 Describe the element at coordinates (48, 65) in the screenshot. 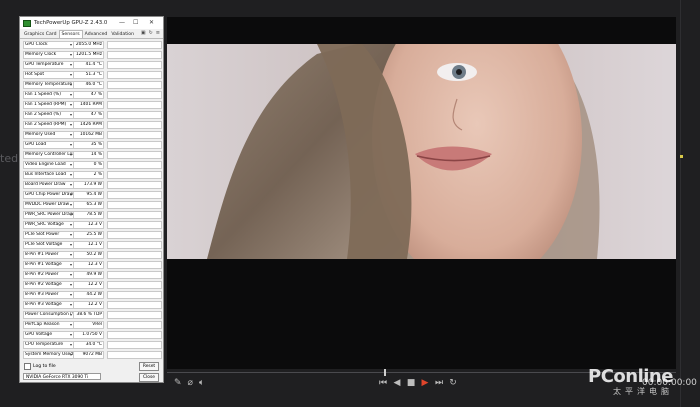

I see `sensor-label-dropdown: GPU Temperature ▾` at that location.